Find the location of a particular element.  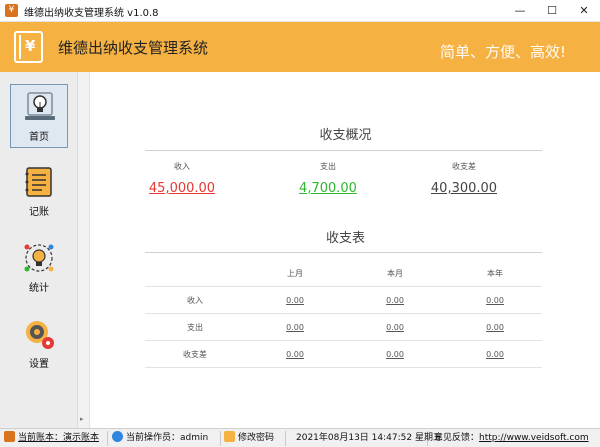

sidebar-item-label: 首页 is located at coordinates (39, 137).